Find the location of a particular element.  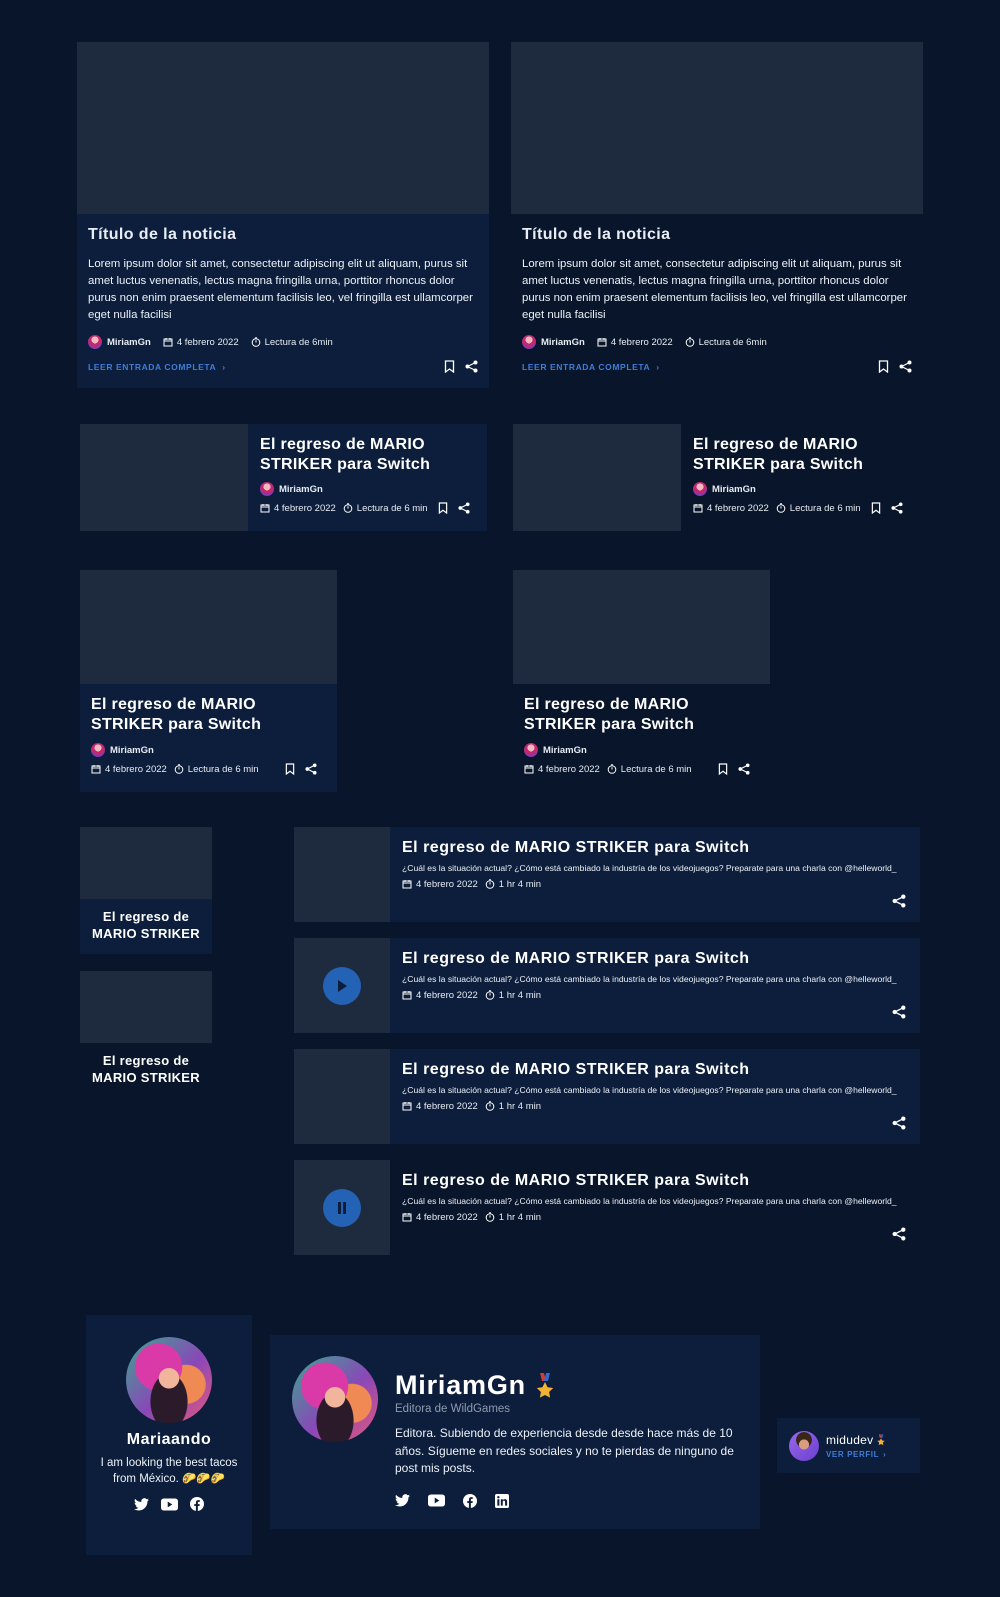

avatar is located at coordinates (804, 1445).